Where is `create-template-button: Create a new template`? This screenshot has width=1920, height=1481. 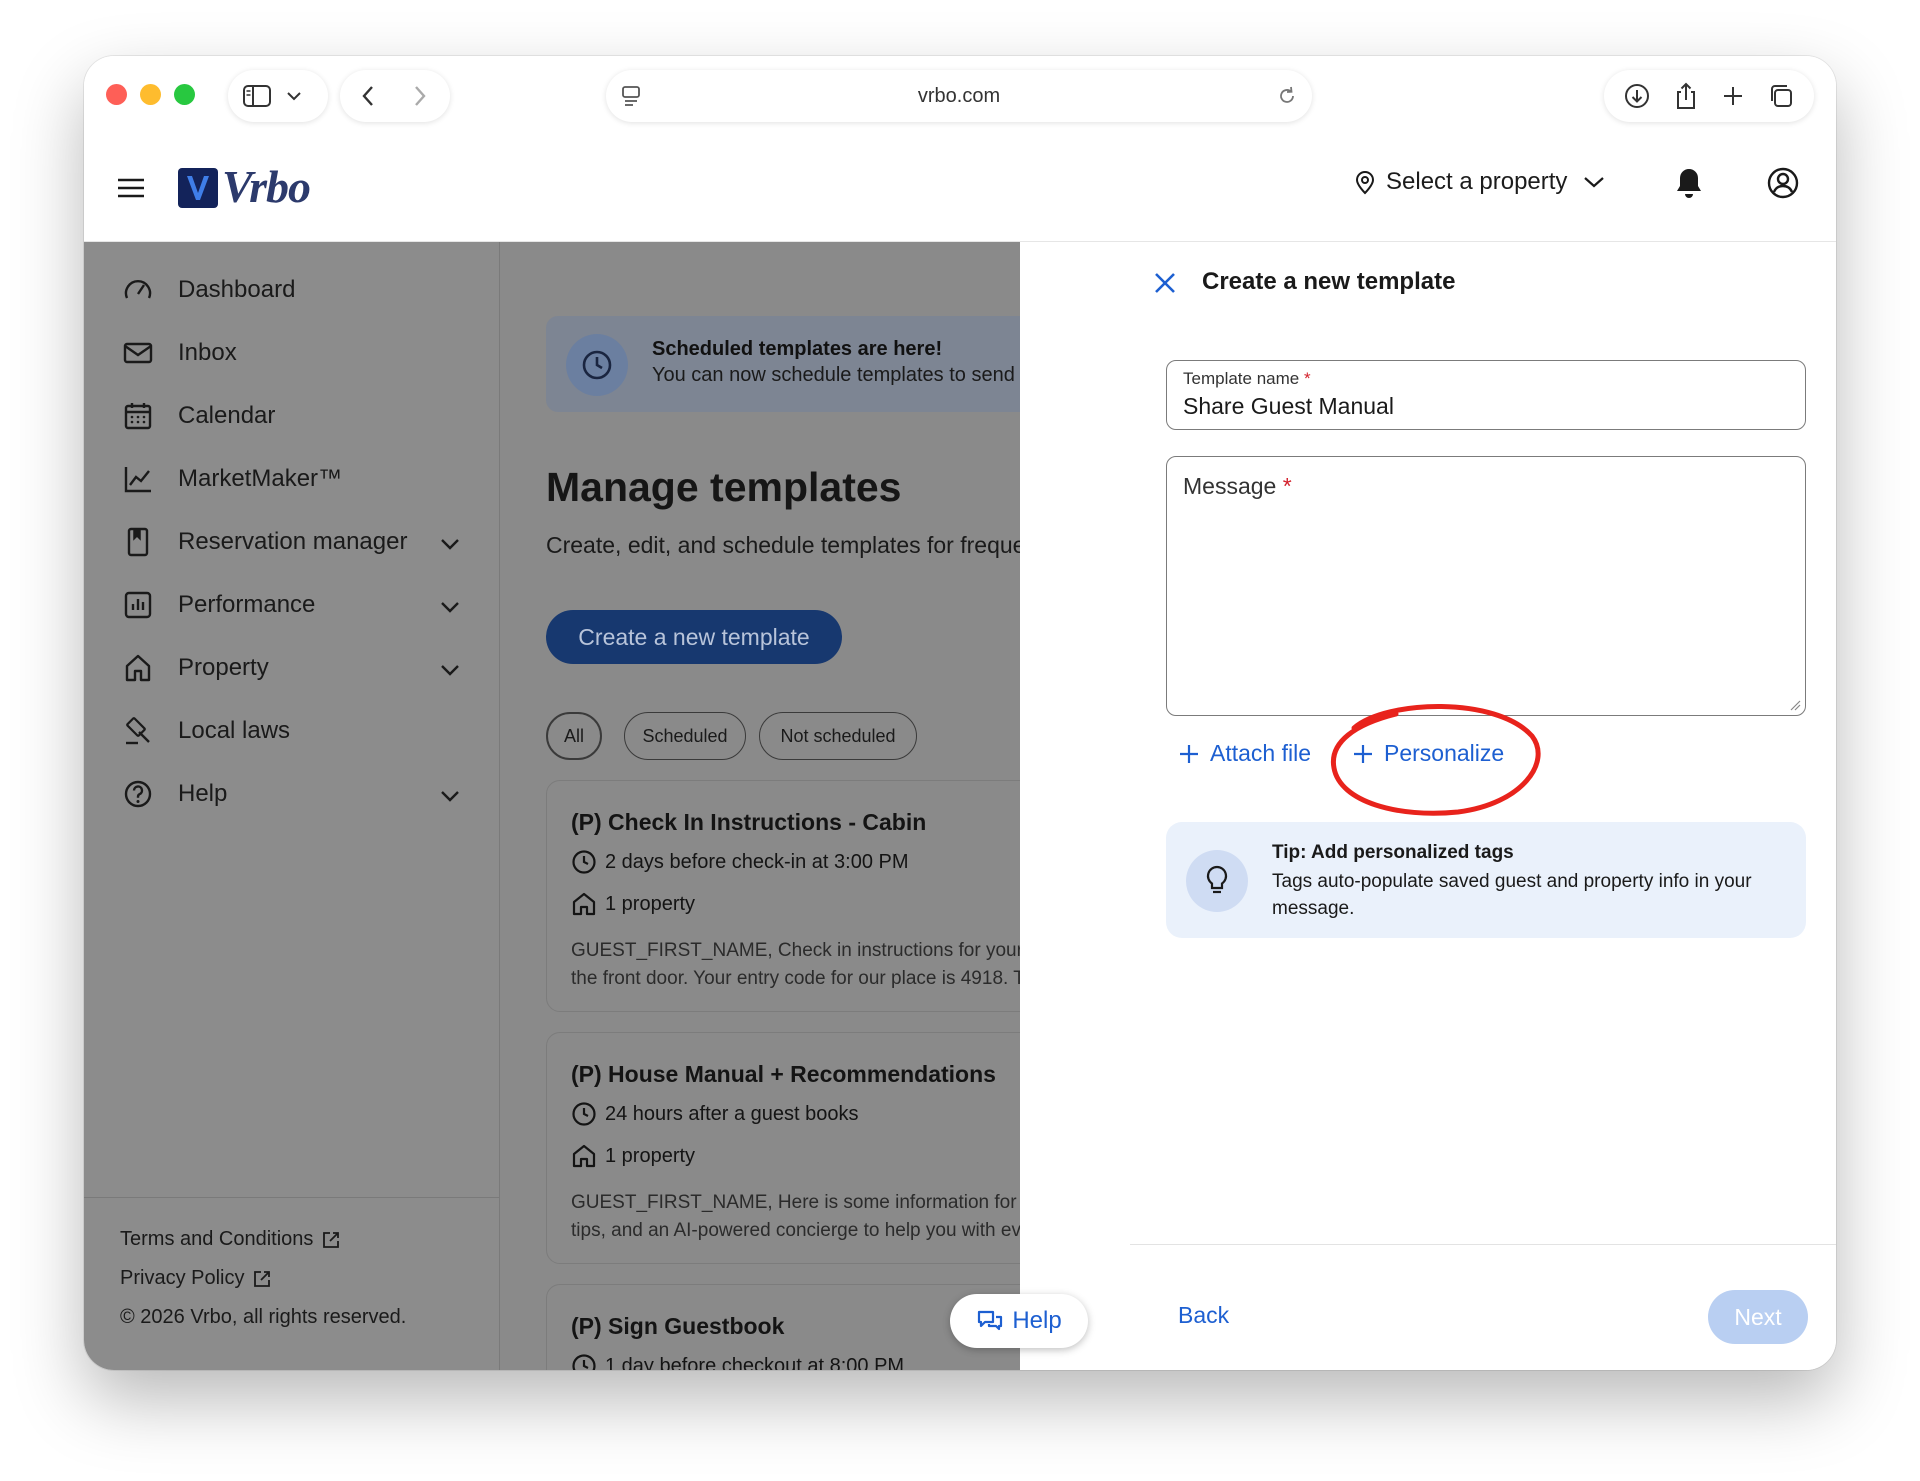
create-template-button: Create a new template is located at coordinates (694, 637).